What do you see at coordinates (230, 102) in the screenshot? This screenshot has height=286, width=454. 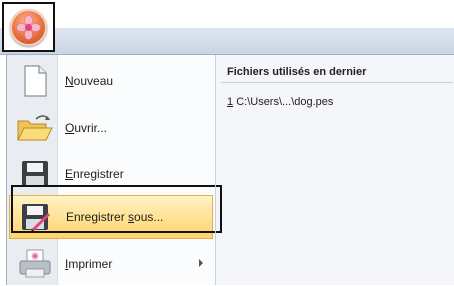 I see `recent-file-index: 1` at bounding box center [230, 102].